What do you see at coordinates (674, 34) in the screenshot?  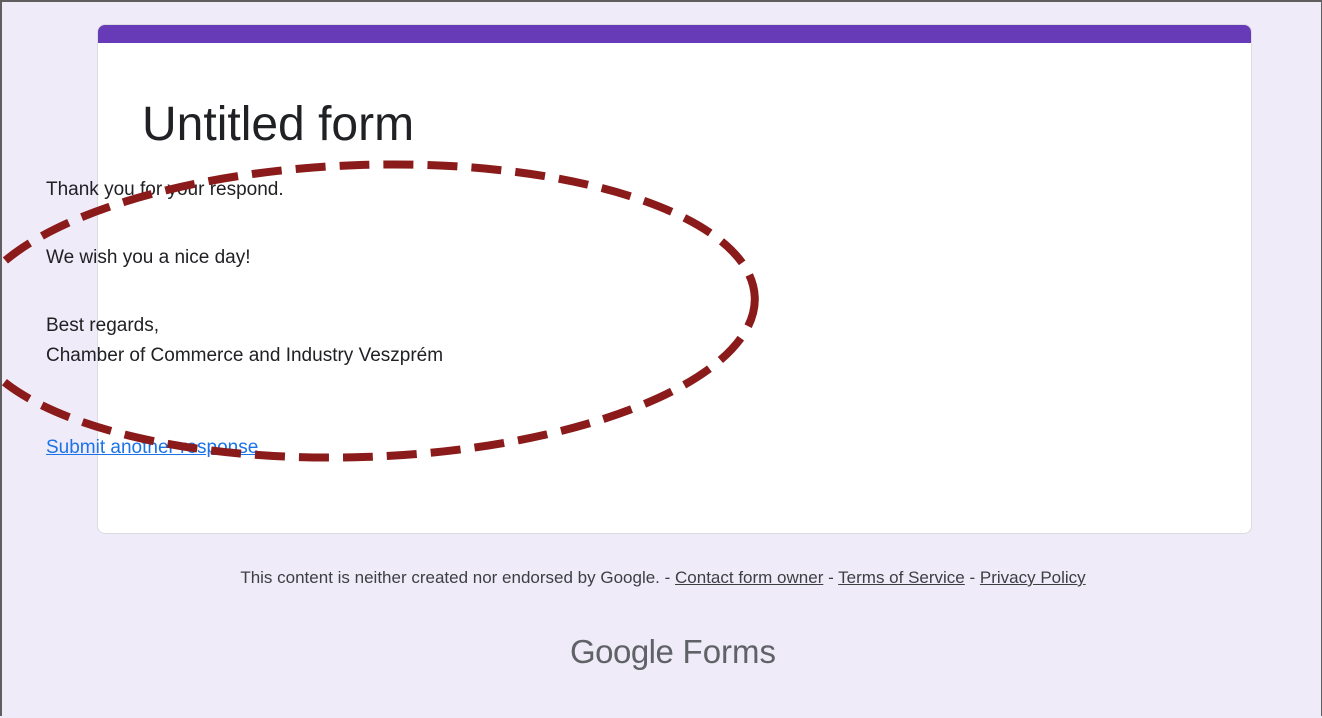 I see `form-accent-bar` at bounding box center [674, 34].